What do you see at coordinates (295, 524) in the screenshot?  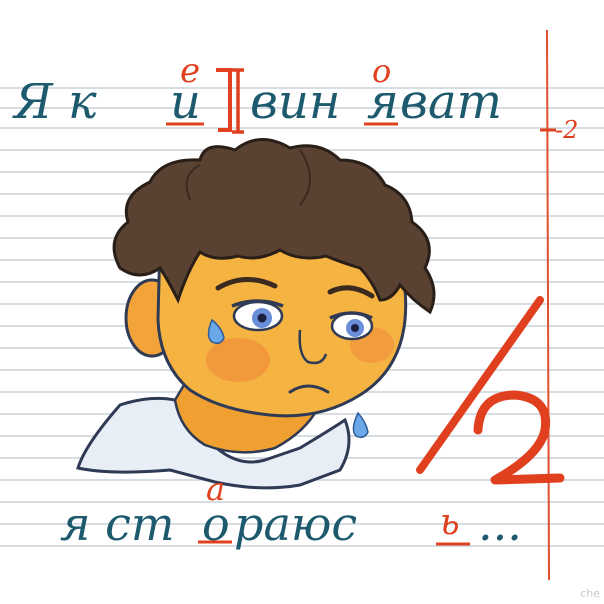 I see `line2-middle: раюс` at bounding box center [295, 524].